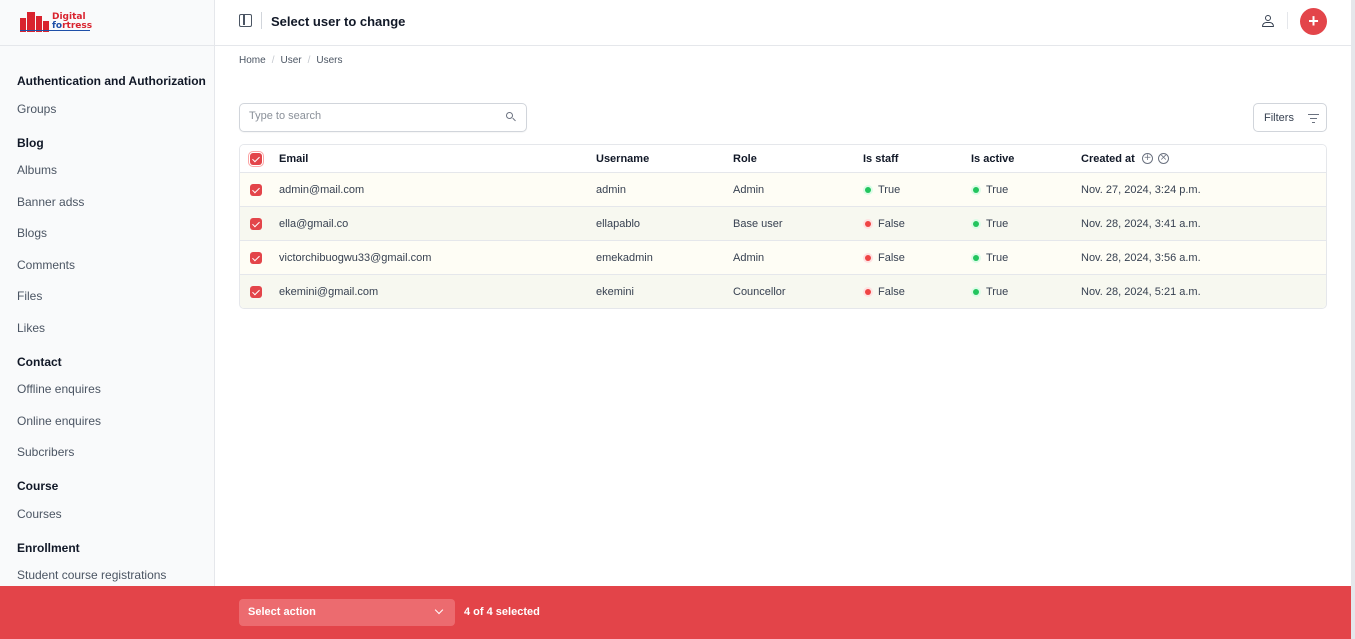 This screenshot has width=1355, height=639. What do you see at coordinates (880, 159) in the screenshot?
I see `column-header-is-staff: Is staff` at bounding box center [880, 159].